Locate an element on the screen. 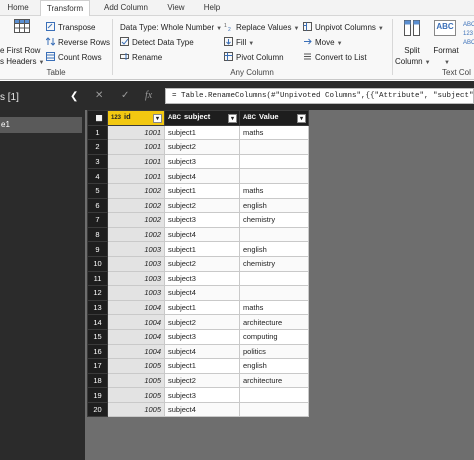 This screenshot has width=474, height=460. table-row: 6 1002 subject2 english is located at coordinates (198, 205).